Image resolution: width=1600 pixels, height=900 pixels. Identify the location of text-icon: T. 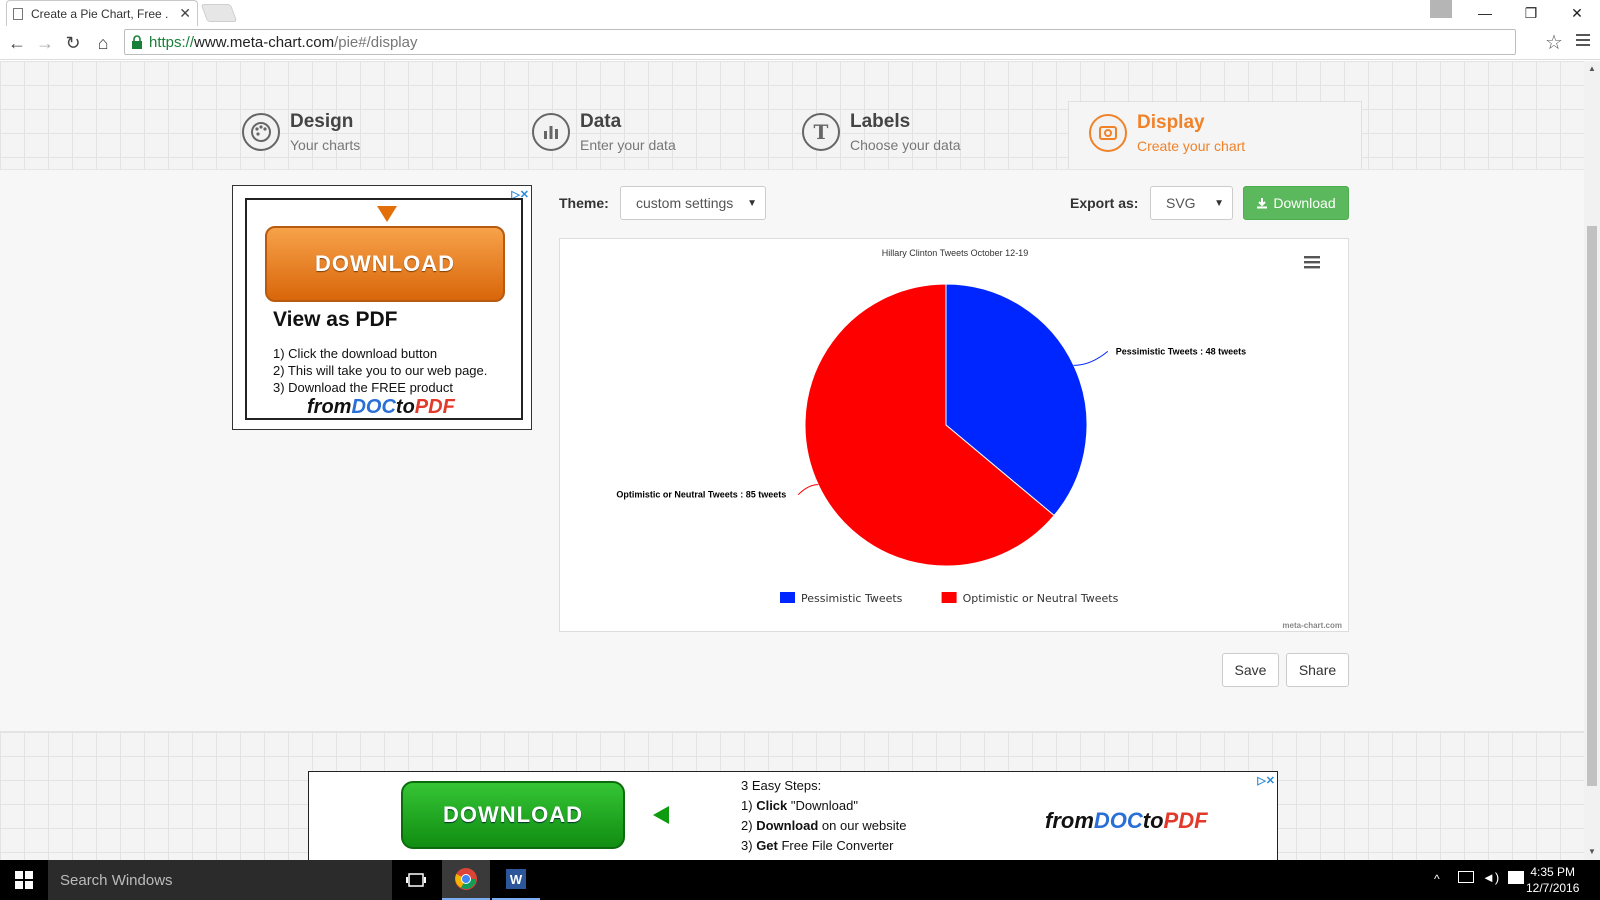
(821, 132).